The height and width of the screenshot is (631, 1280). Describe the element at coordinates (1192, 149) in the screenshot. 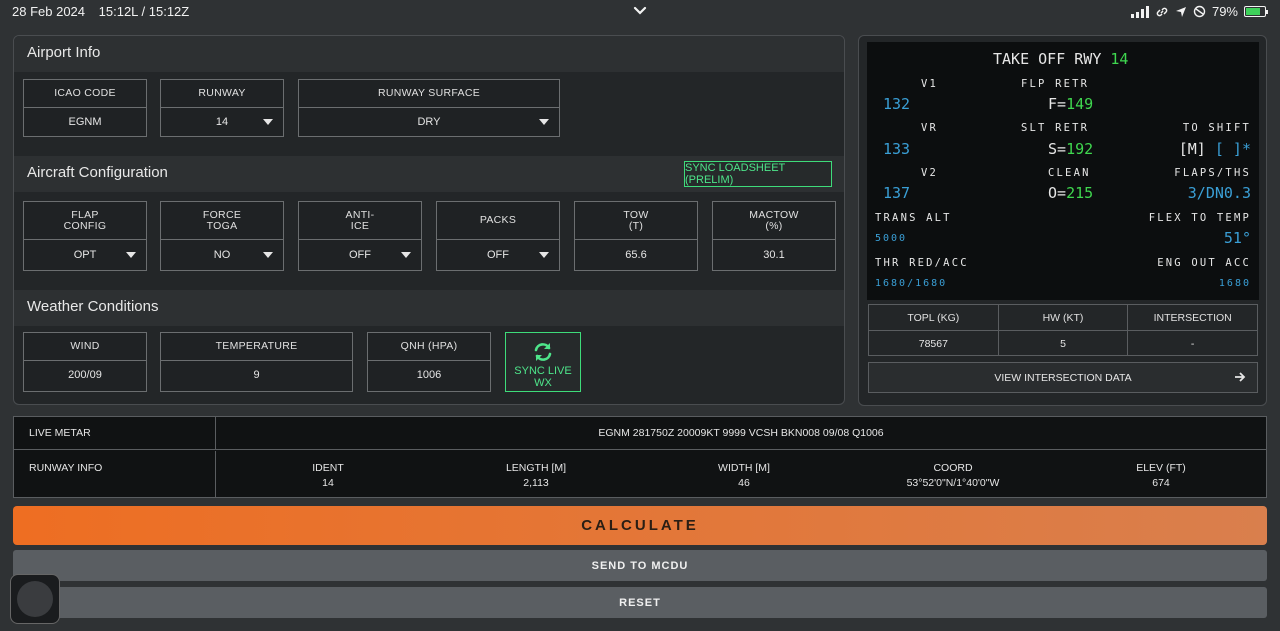

I see `to-shift-unit: [M]` at that location.